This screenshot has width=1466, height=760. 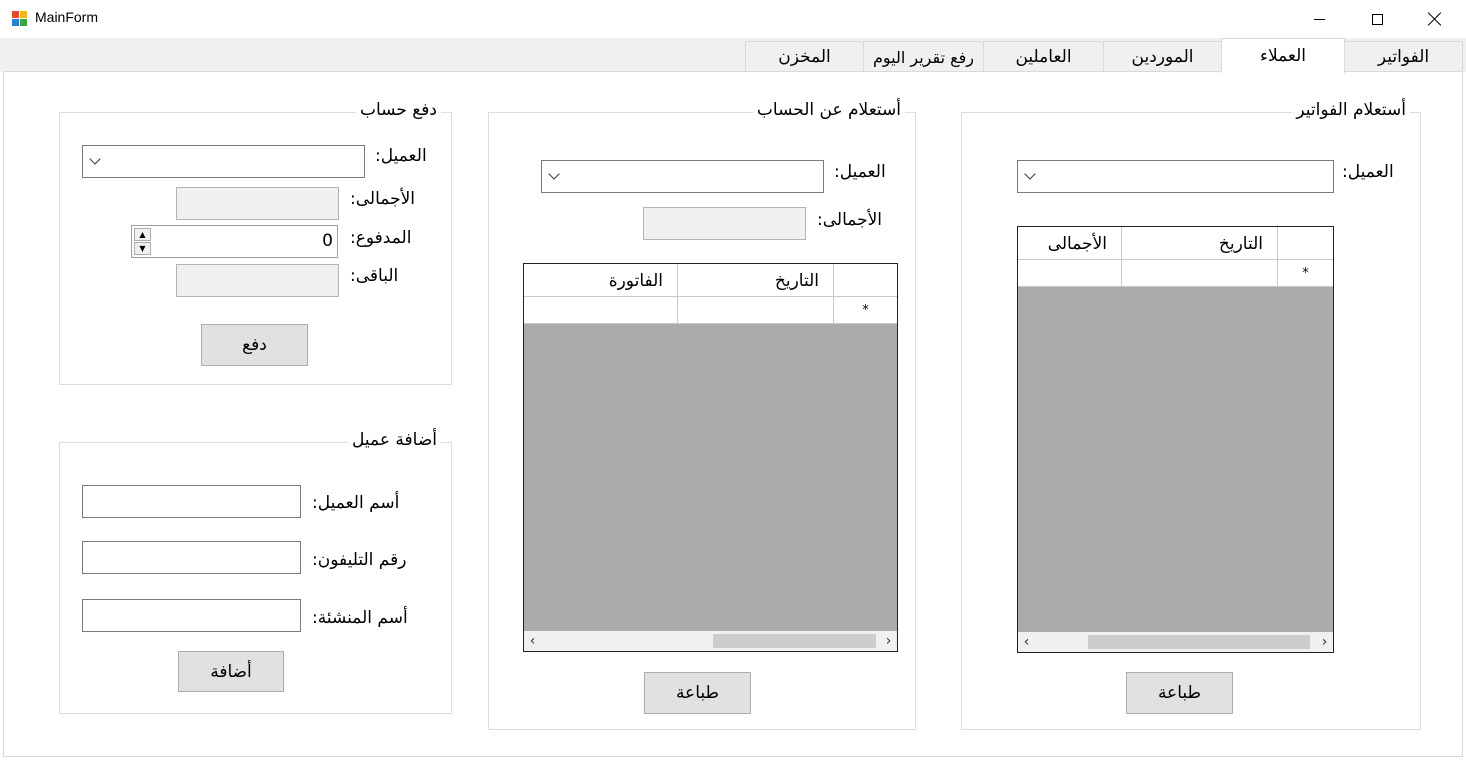 I want to click on column-header-total: الأجمالى, so click(x=1069, y=243).